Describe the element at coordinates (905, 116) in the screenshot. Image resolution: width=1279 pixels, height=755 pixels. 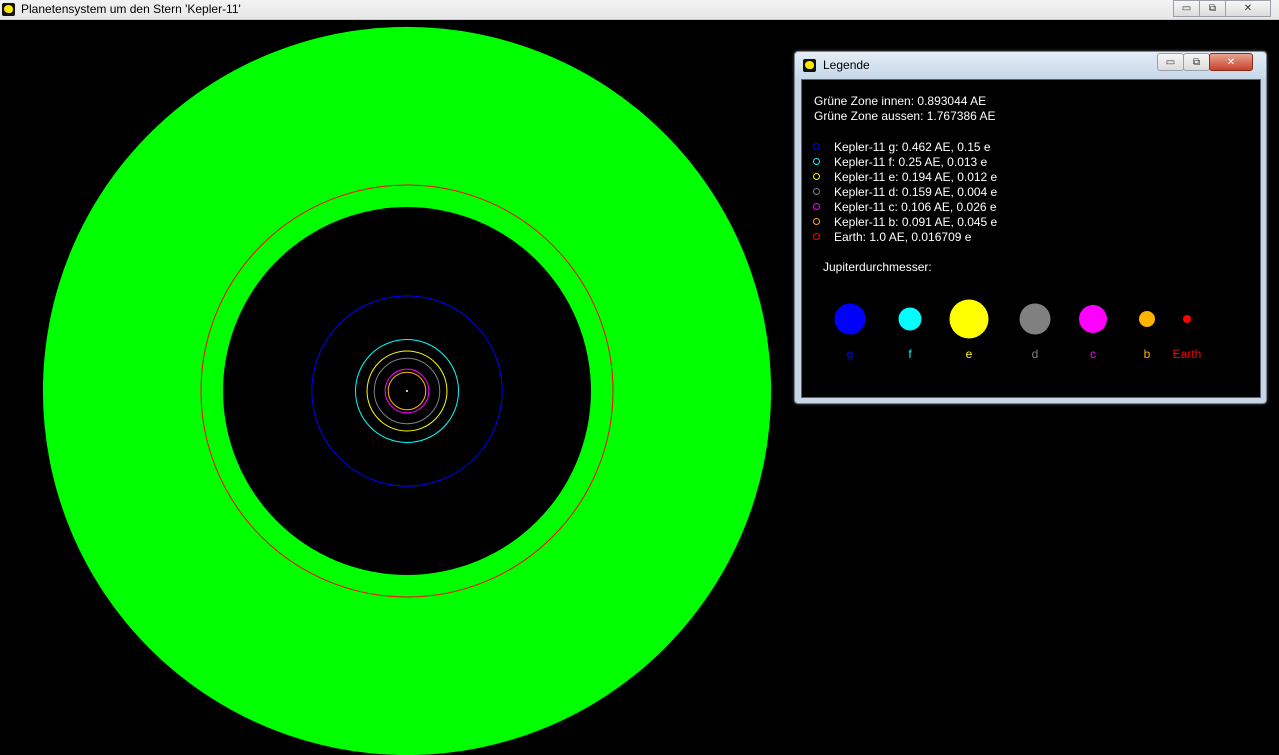
I see `zone-outer-text: Grüne Zone aussen: 1.767386 AE` at that location.